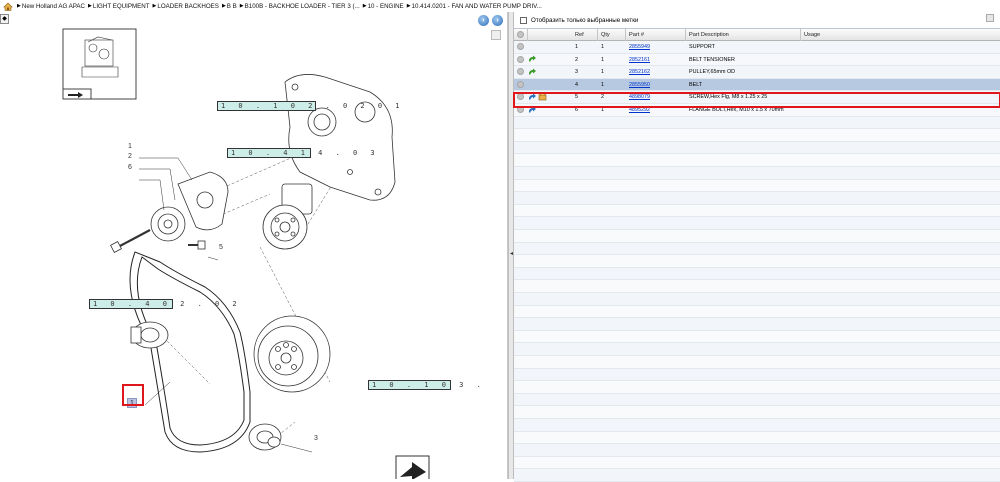  I want to click on breadcrumb-item: LIGHT EQUIPMENT, so click(121, 6).